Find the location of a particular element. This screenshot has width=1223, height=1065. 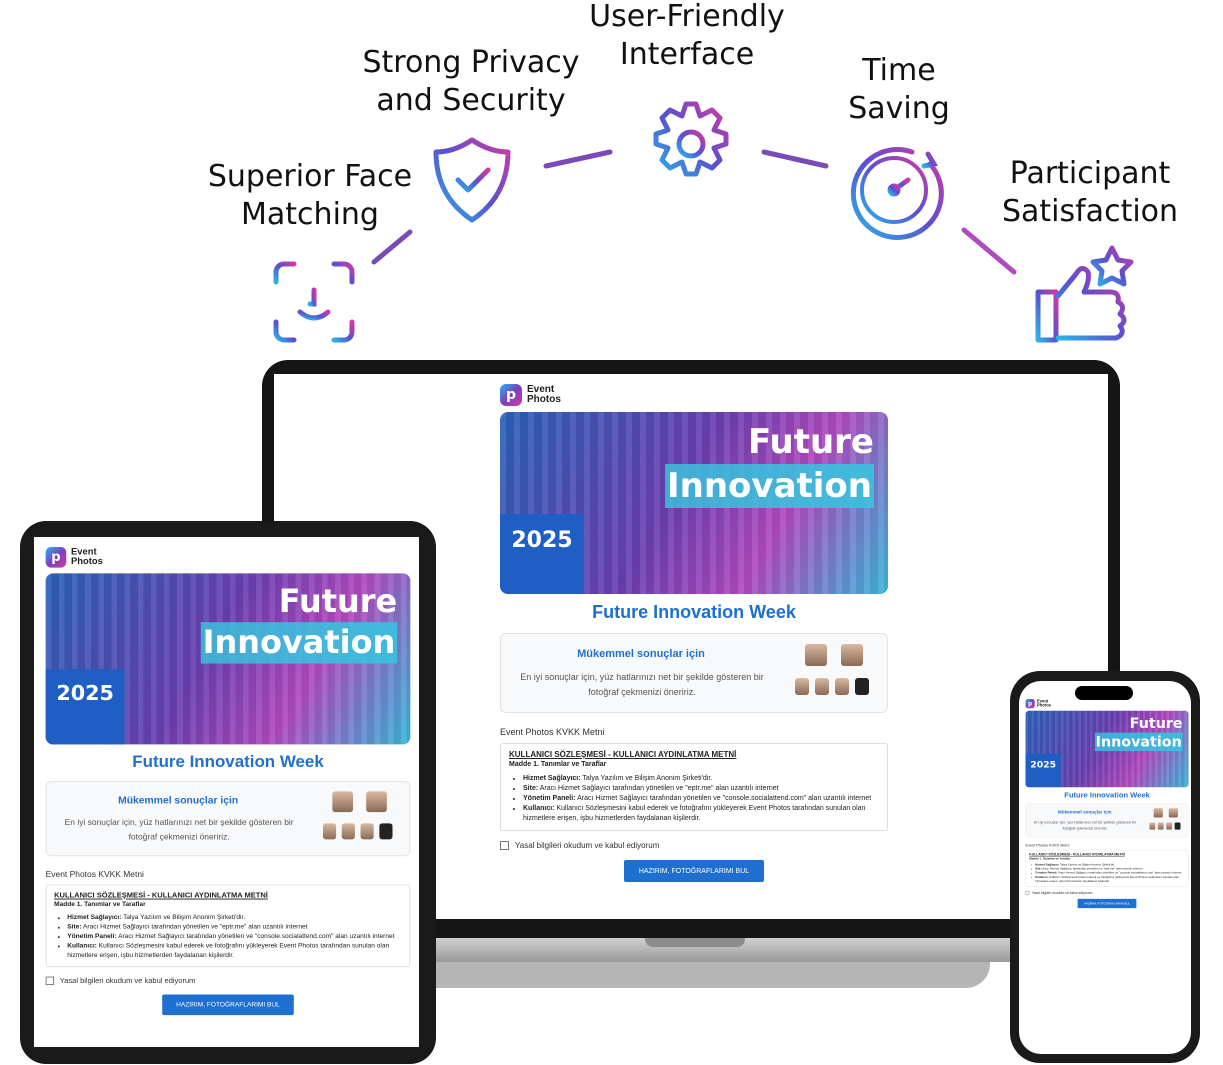

laptop-keyboard-edge is located at coordinates (695, 975).